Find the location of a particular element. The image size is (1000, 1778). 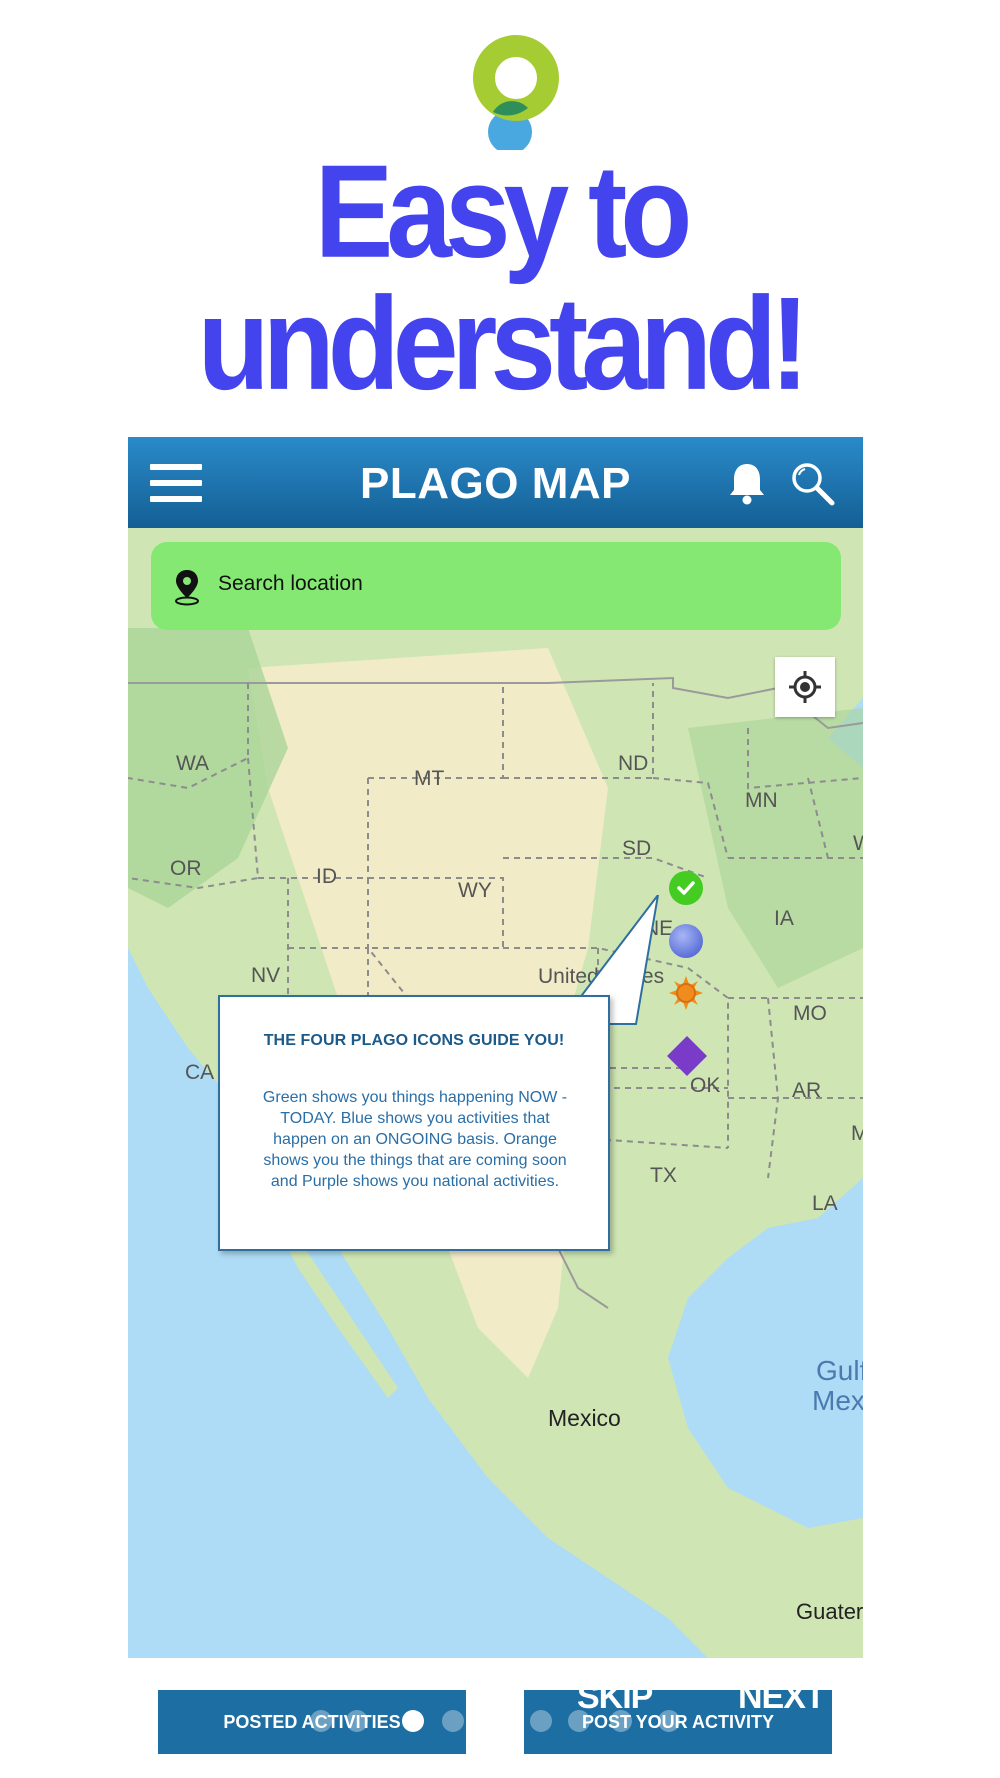

headline: Easy to understand! is located at coordinates (503, 278).